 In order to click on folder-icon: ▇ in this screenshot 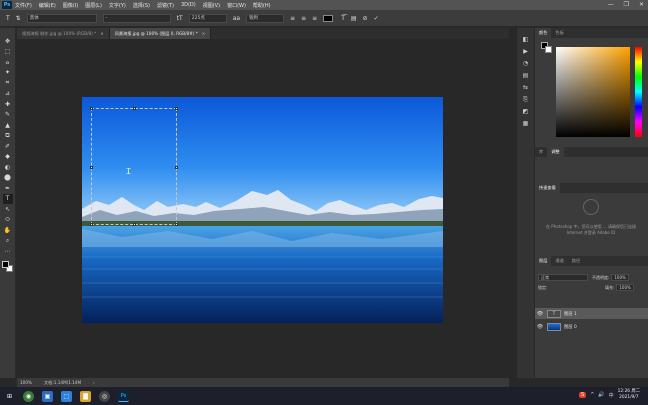, I will do `click(85, 396)`.